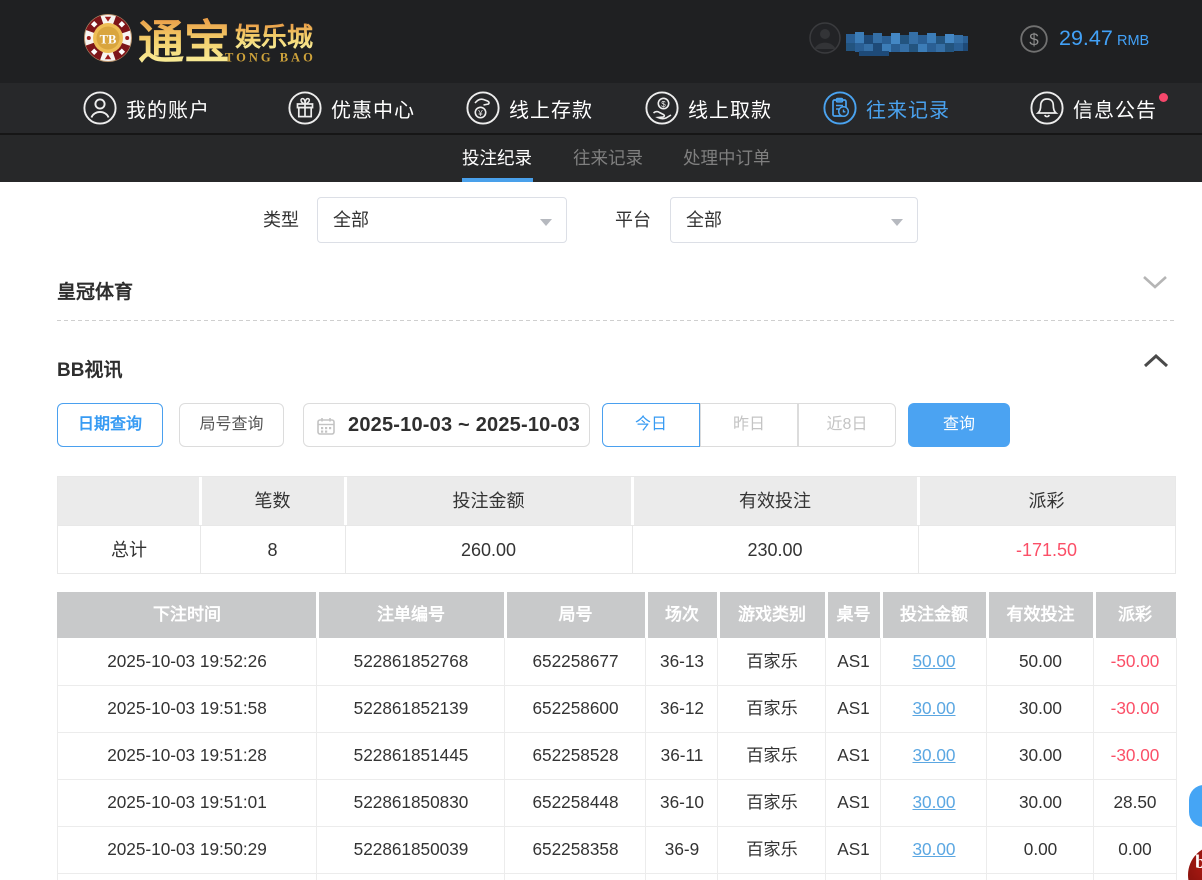 Image resolution: width=1202 pixels, height=880 pixels. Describe the element at coordinates (274, 37) in the screenshot. I see `svg-text: 娱乐城` at that location.